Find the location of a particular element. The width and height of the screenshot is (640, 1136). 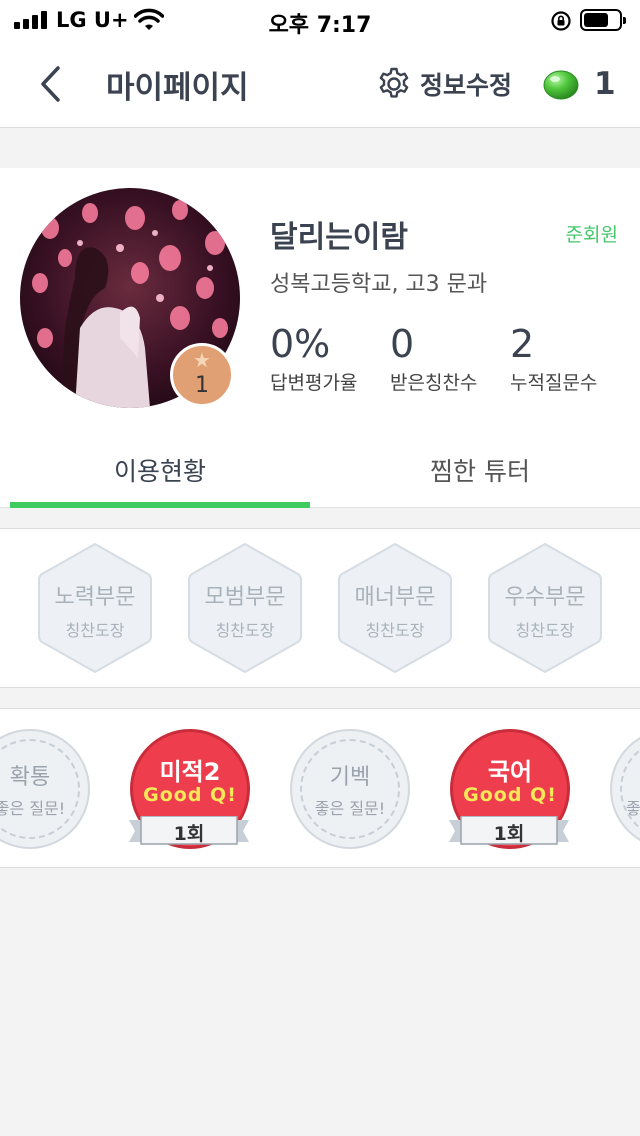

stat-value: 0 is located at coordinates (402, 344).